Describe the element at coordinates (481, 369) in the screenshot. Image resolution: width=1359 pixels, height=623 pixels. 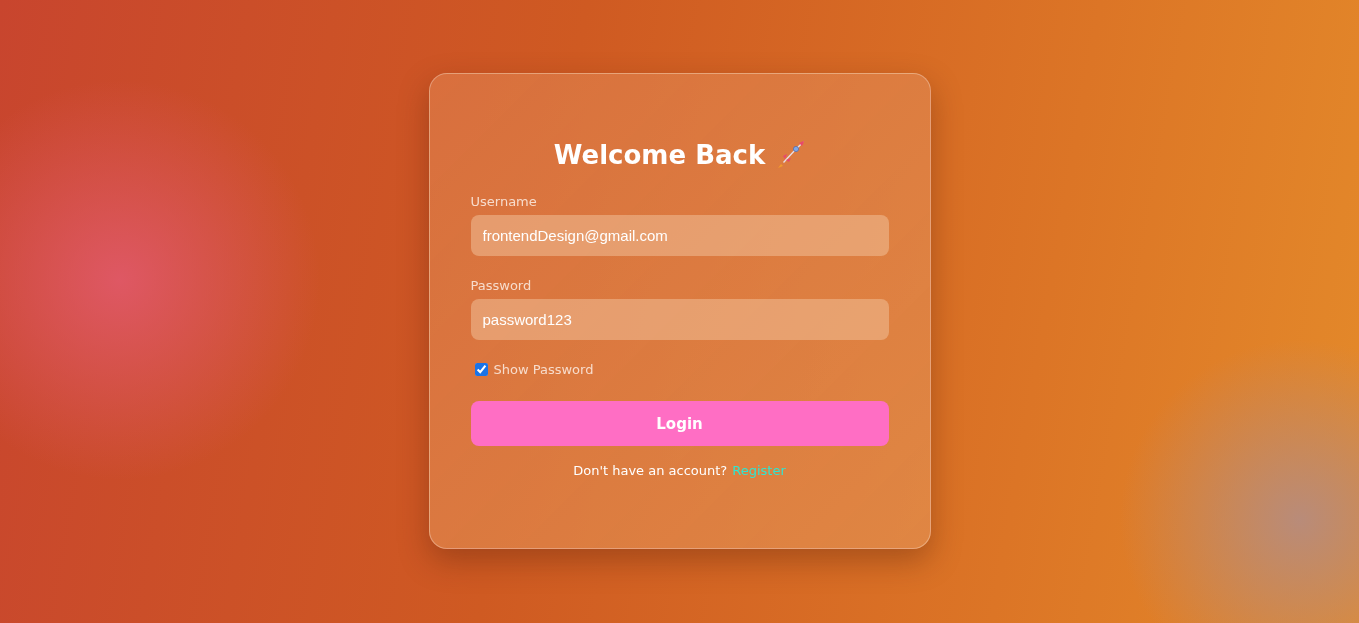
I see `checkbox` at that location.